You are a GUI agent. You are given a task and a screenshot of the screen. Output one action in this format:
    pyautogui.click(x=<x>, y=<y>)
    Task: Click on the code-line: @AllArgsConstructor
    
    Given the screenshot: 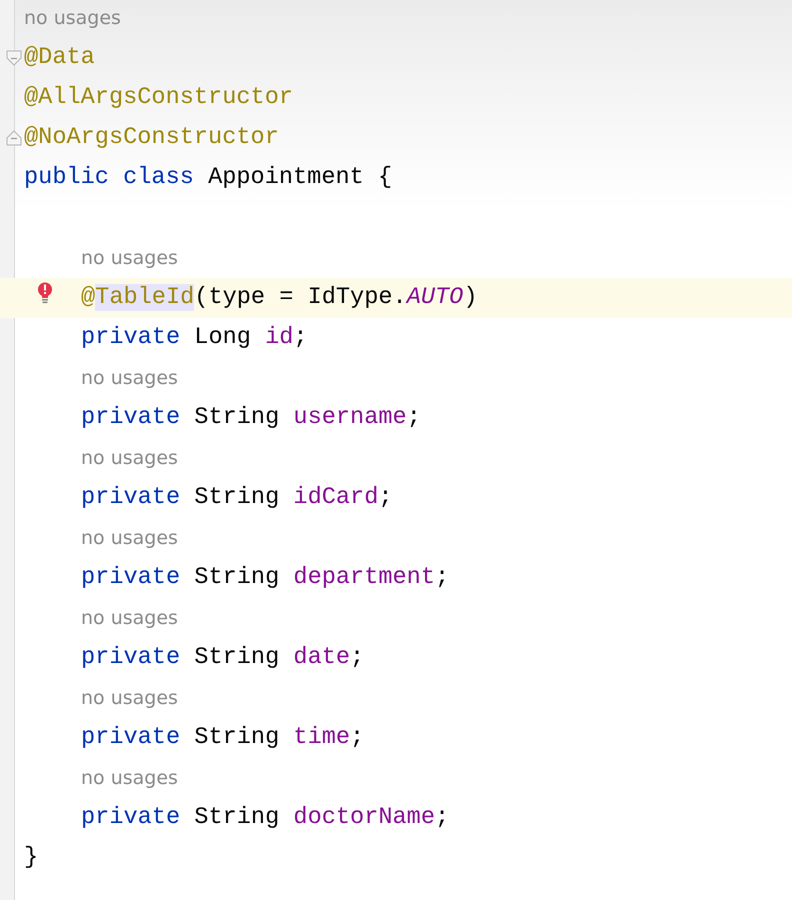 What is the action you would take?
    pyautogui.click(x=159, y=98)
    